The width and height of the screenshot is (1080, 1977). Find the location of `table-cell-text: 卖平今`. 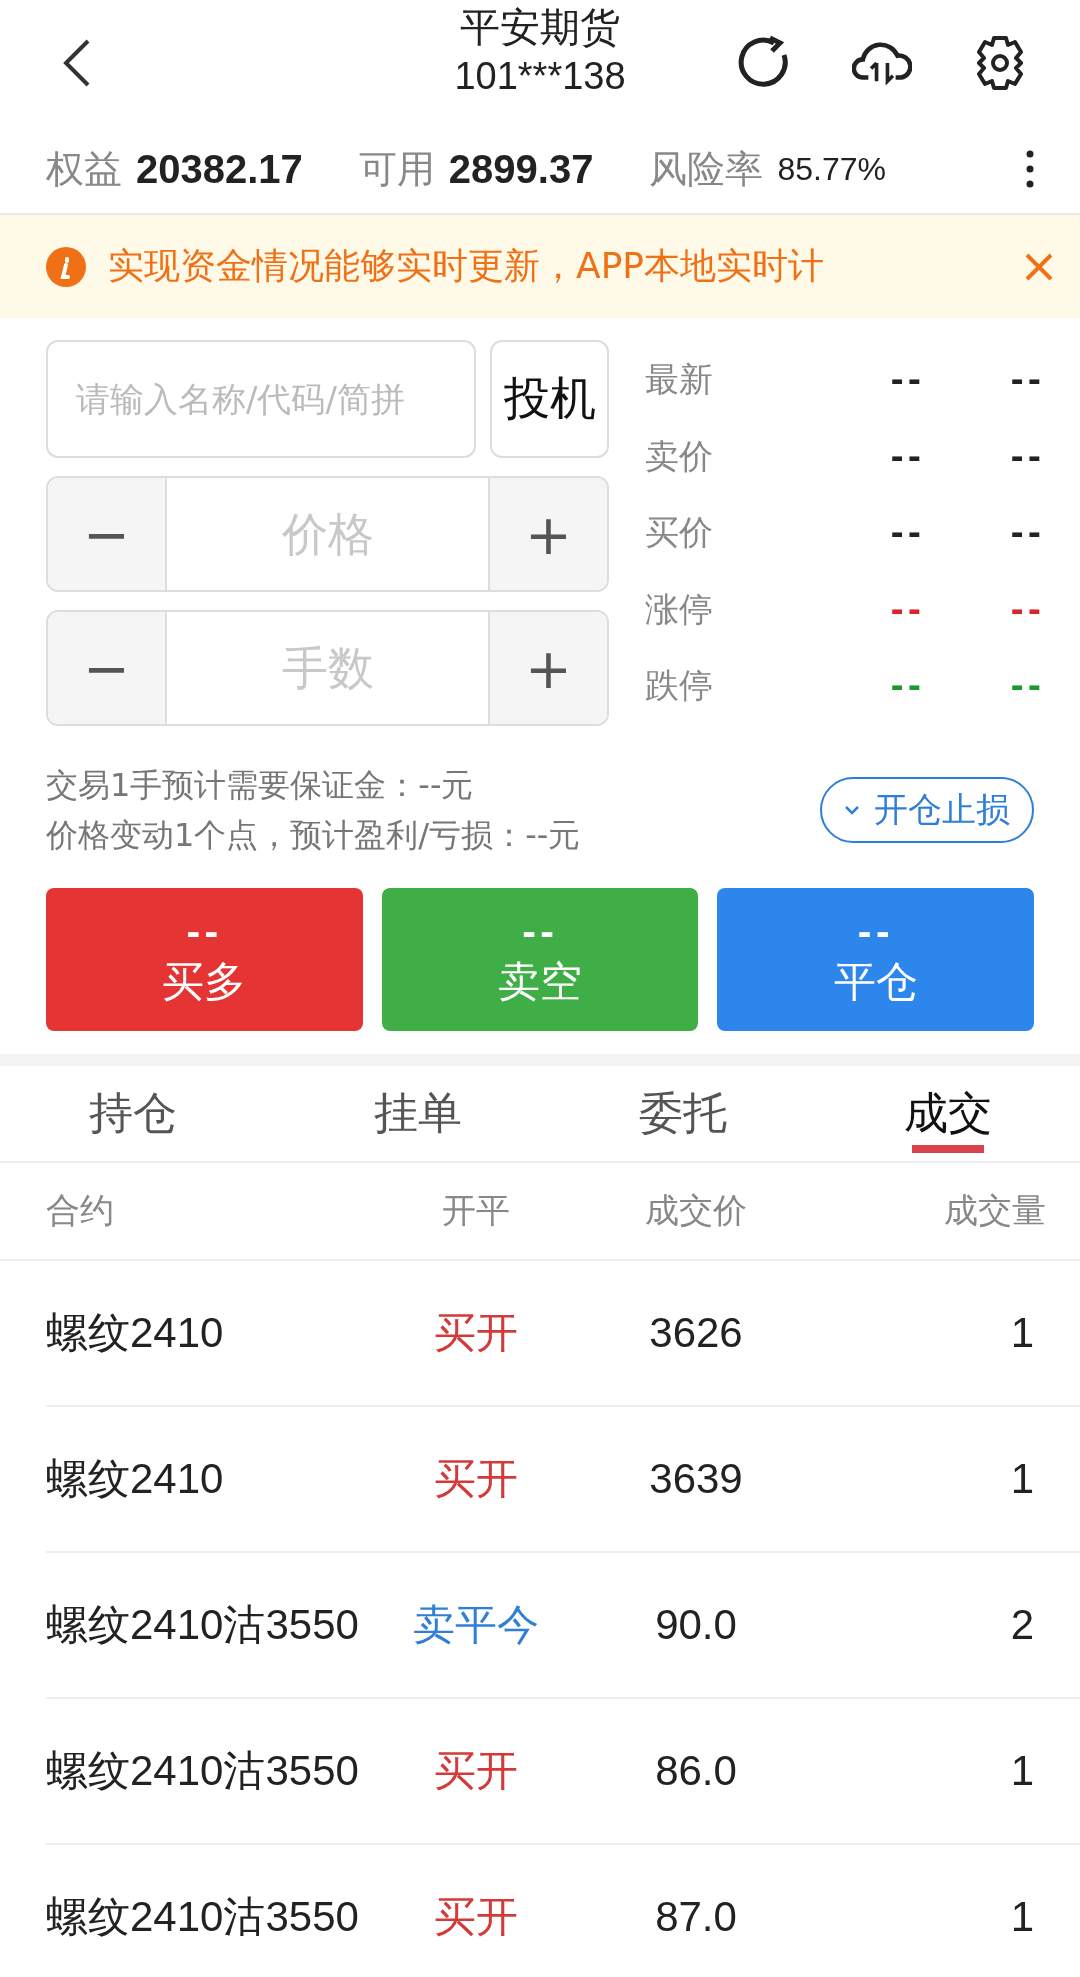

table-cell-text: 卖平今 is located at coordinates (476, 1625).